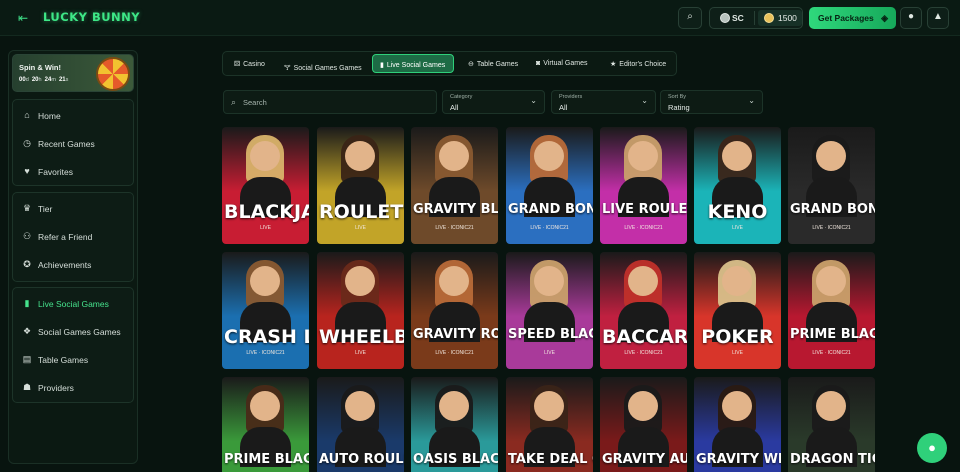  What do you see at coordinates (91, 17) in the screenshot?
I see `logo: LUCKY BUNNY` at bounding box center [91, 17].